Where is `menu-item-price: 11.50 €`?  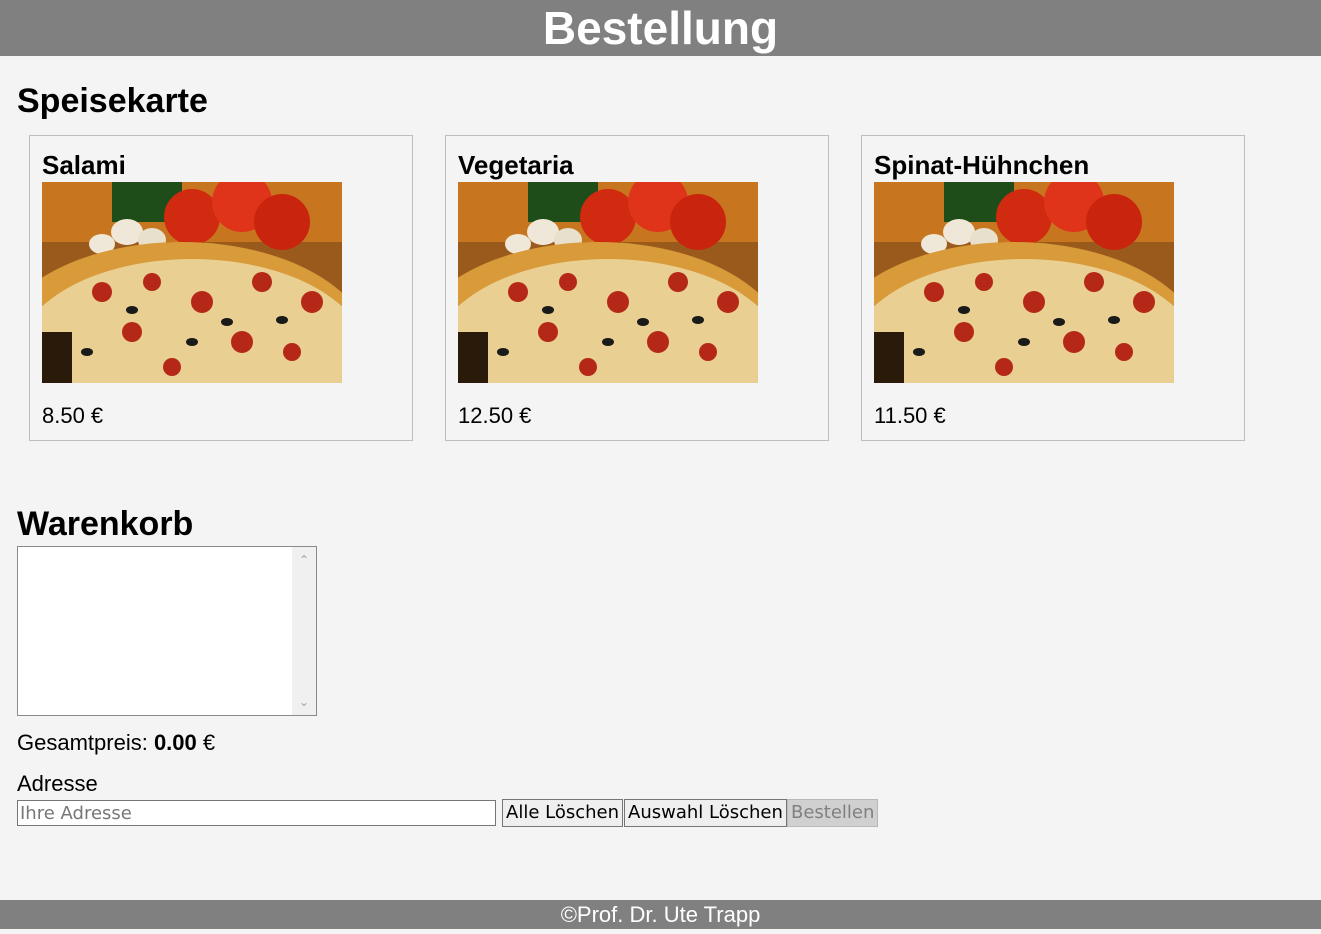 menu-item-price: 11.50 € is located at coordinates (910, 415).